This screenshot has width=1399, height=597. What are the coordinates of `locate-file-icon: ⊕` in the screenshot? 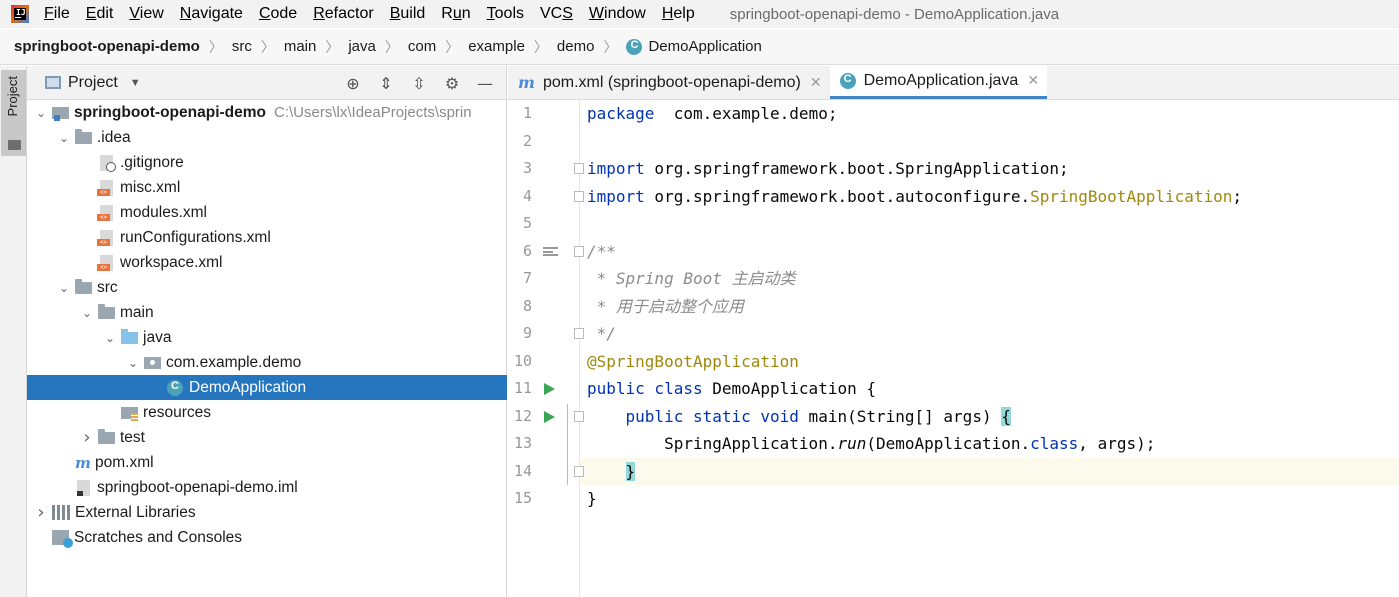 It's located at (353, 83).